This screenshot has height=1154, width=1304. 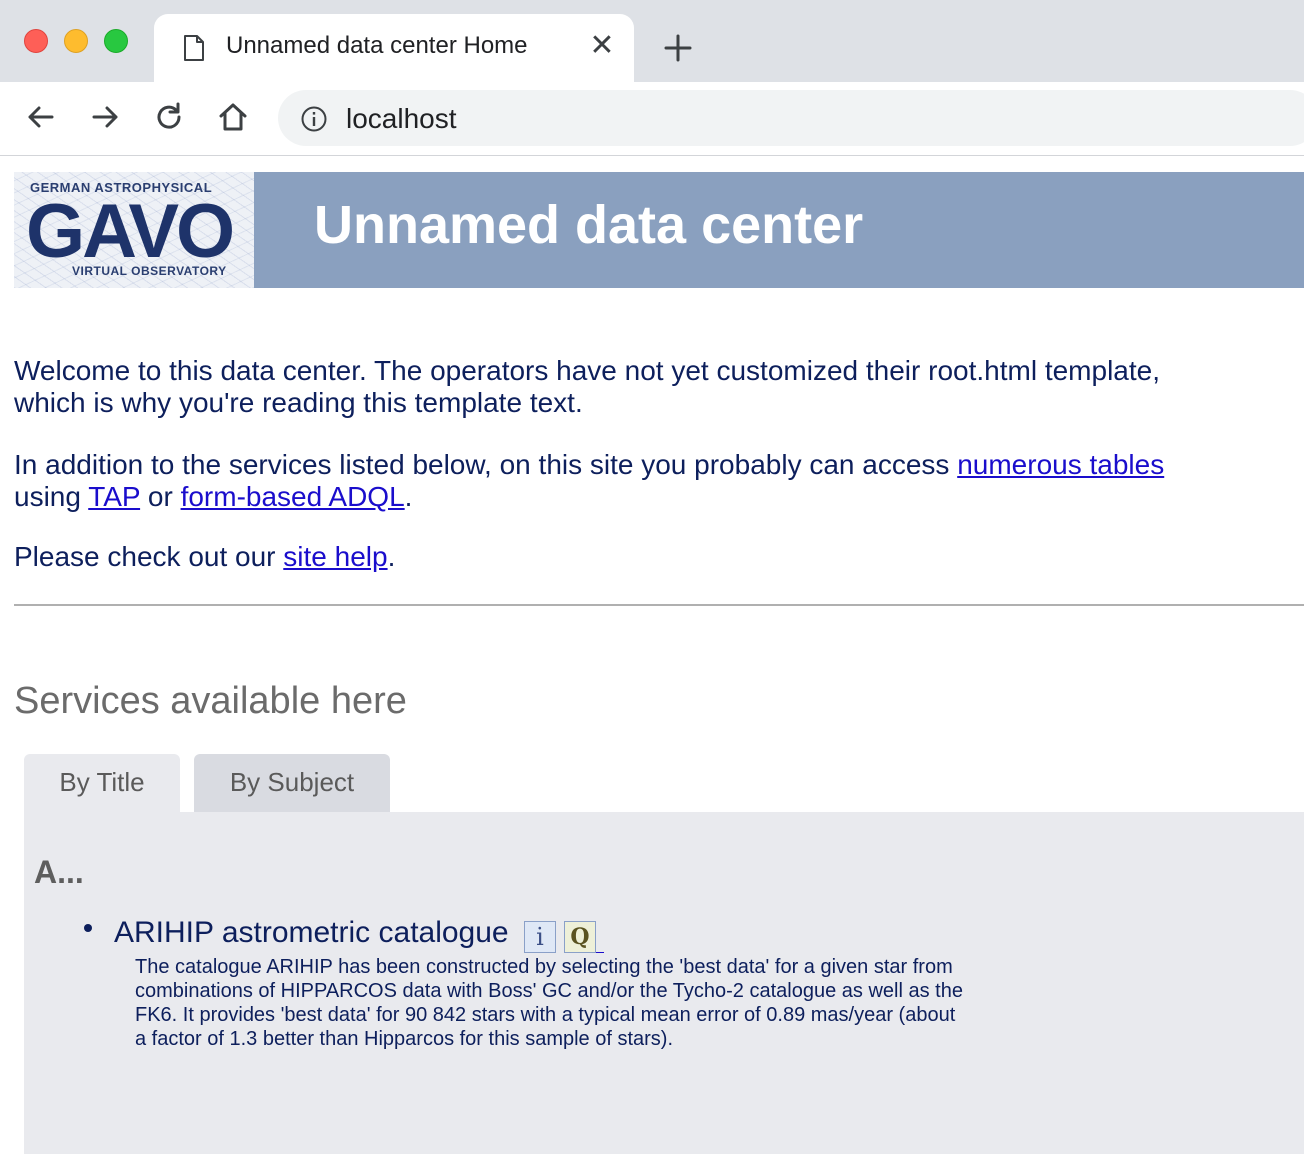 What do you see at coordinates (114, 496) in the screenshot?
I see `tap-link: TAP` at bounding box center [114, 496].